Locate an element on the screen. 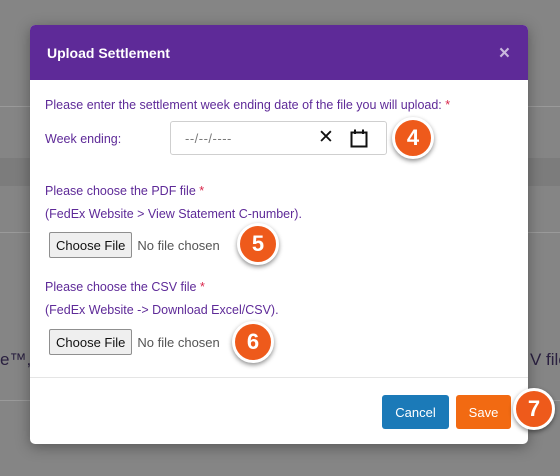 The height and width of the screenshot is (476, 560). cancel-button: Cancel is located at coordinates (415, 412).